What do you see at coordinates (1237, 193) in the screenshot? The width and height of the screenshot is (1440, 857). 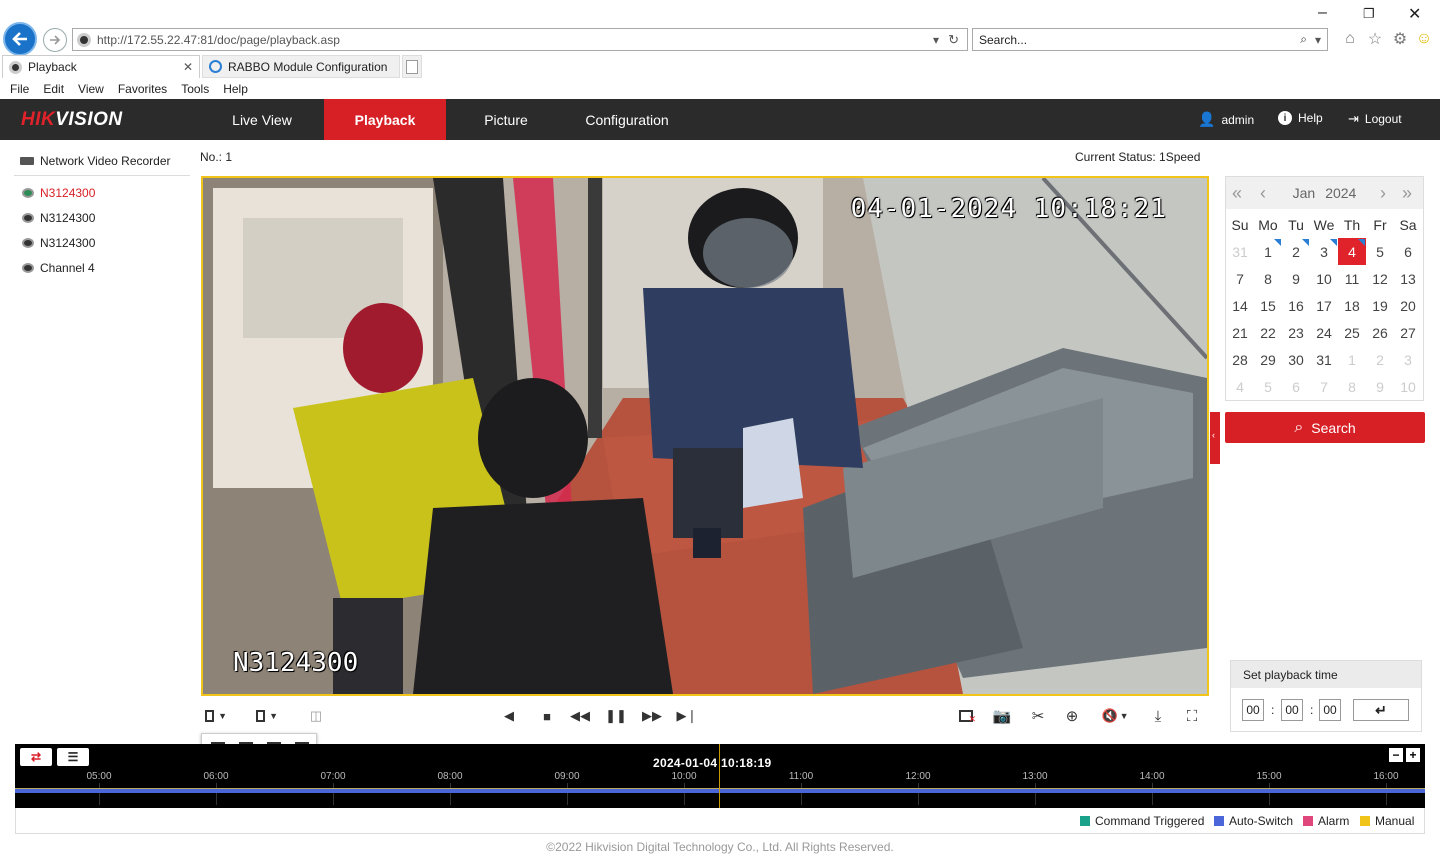 I see `prev-year-icon: «` at bounding box center [1237, 193].